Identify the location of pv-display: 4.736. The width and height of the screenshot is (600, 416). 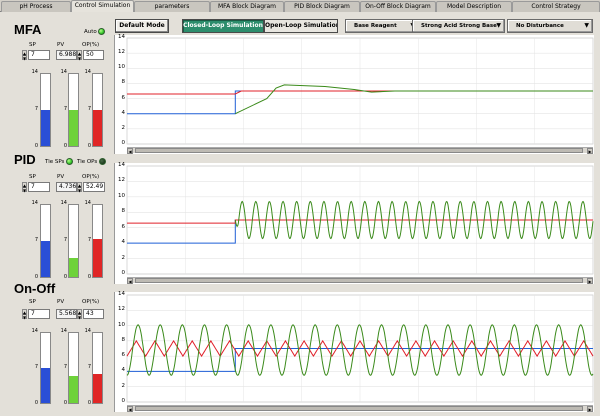
(66, 187).